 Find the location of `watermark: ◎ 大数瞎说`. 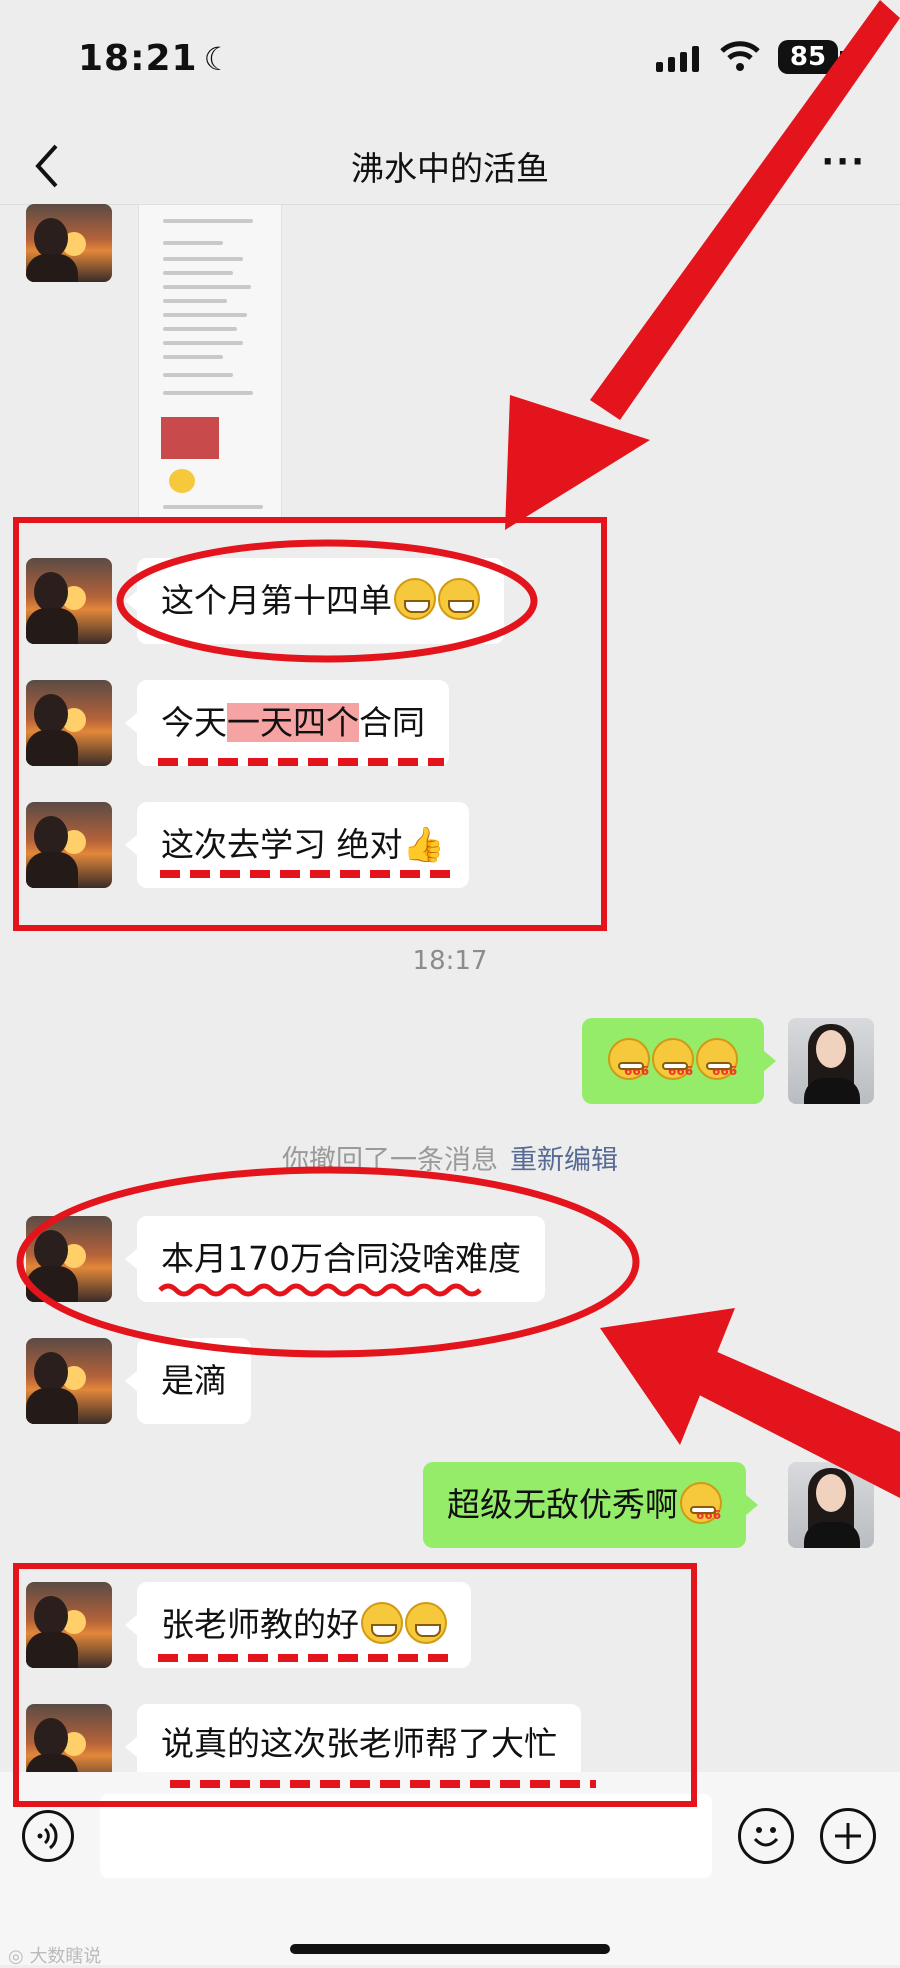

watermark: ◎ 大数瞎说 is located at coordinates (54, 1955).